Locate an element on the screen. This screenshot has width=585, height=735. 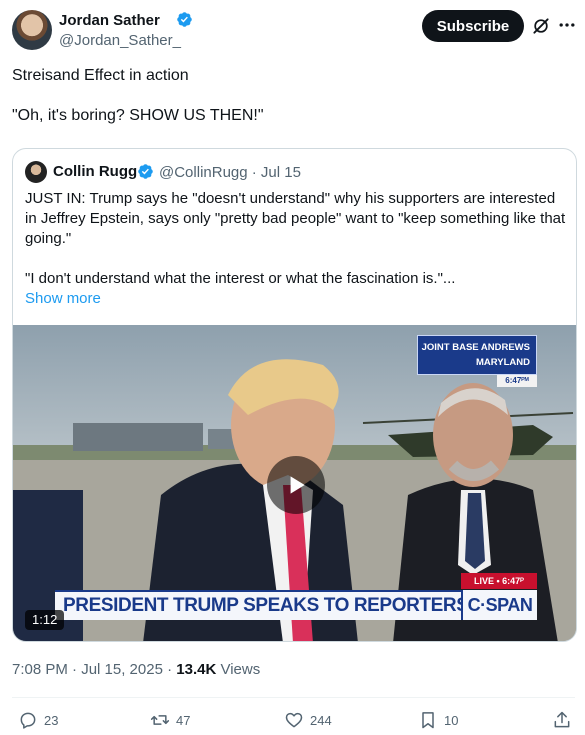
quoted-author-name: Collin Rugg is located at coordinates (95, 171).